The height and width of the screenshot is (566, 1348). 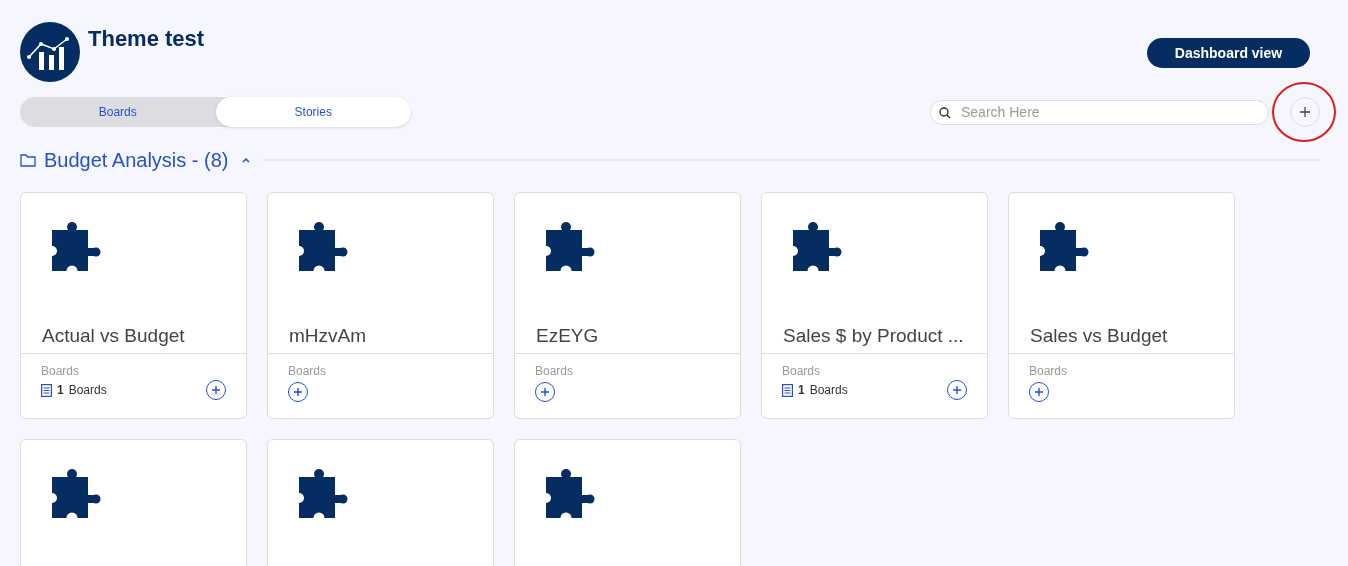 I want to click on logo-icon, so click(x=50, y=52).